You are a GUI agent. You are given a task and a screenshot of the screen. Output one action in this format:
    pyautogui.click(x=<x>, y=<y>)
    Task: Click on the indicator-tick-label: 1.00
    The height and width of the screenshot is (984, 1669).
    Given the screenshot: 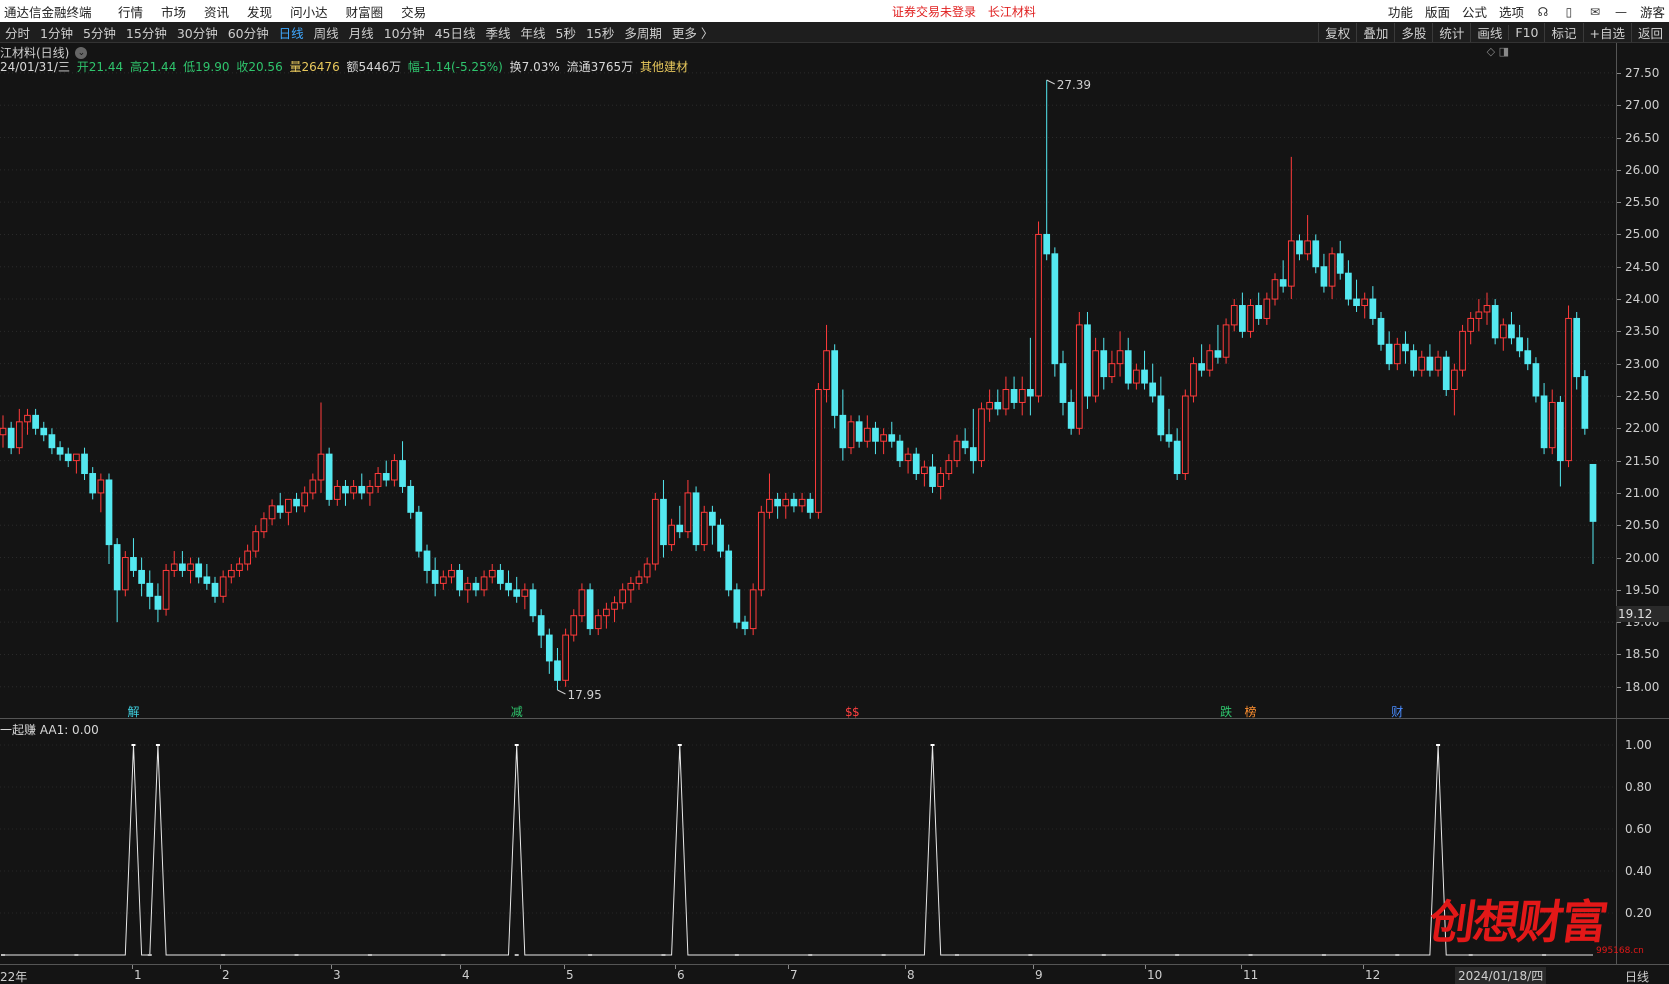 What is the action you would take?
    pyautogui.click(x=1638, y=745)
    